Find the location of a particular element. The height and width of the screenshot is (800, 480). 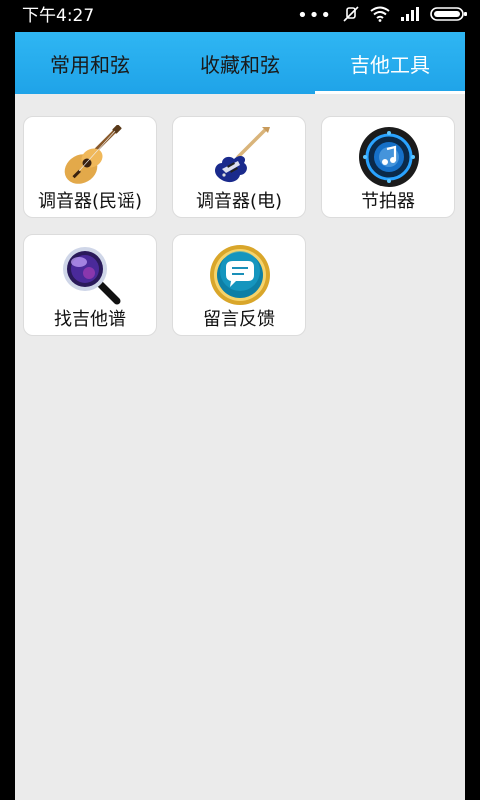

metronome-speaker-icon is located at coordinates (389, 157).